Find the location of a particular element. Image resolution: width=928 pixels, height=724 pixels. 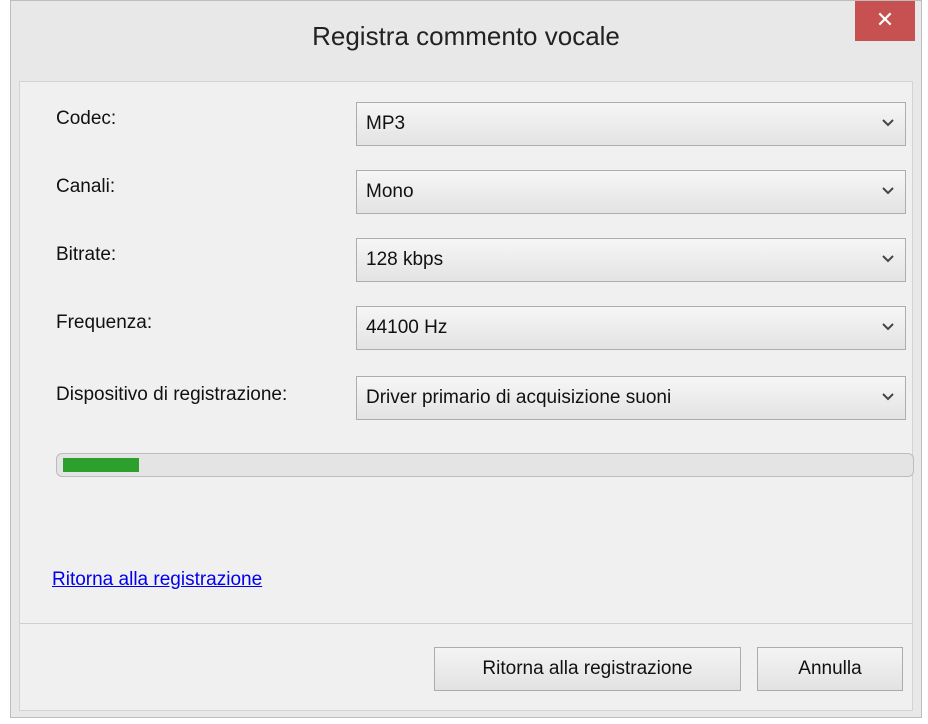

frequency-dropdown: 44100 Hz is located at coordinates (631, 328).